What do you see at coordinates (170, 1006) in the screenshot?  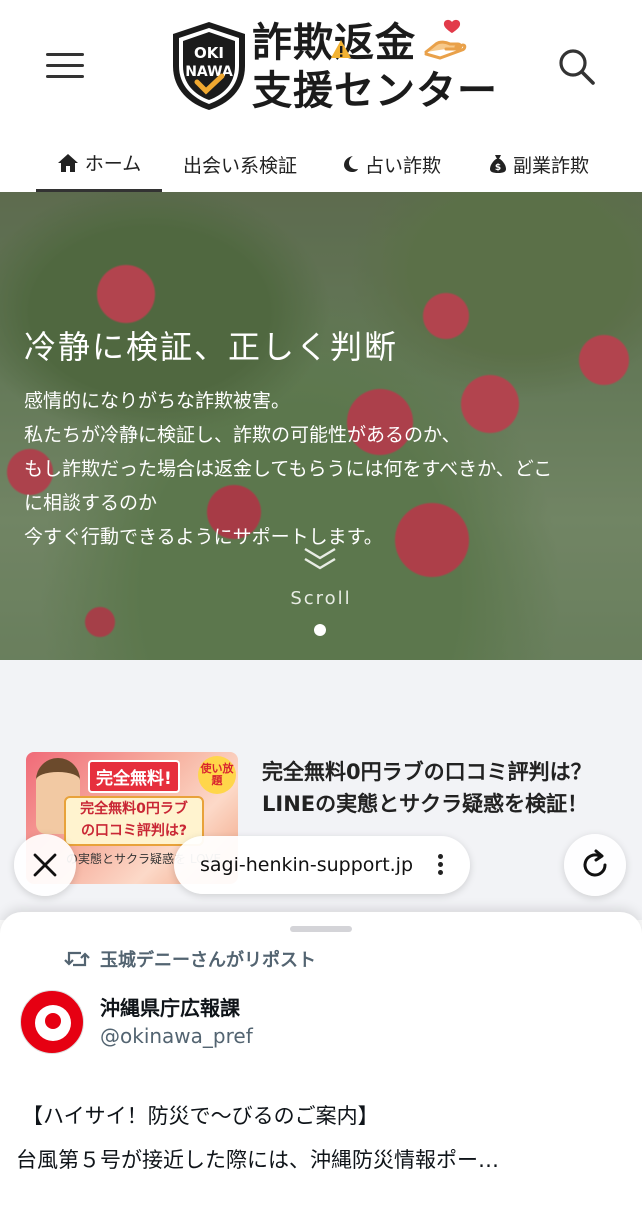 I see `account-name: 沖縄県庁広報課` at bounding box center [170, 1006].